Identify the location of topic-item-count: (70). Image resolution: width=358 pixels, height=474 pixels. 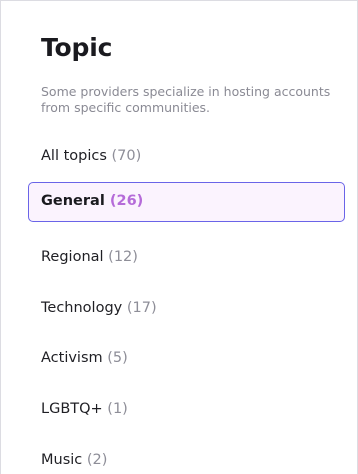
(126, 156).